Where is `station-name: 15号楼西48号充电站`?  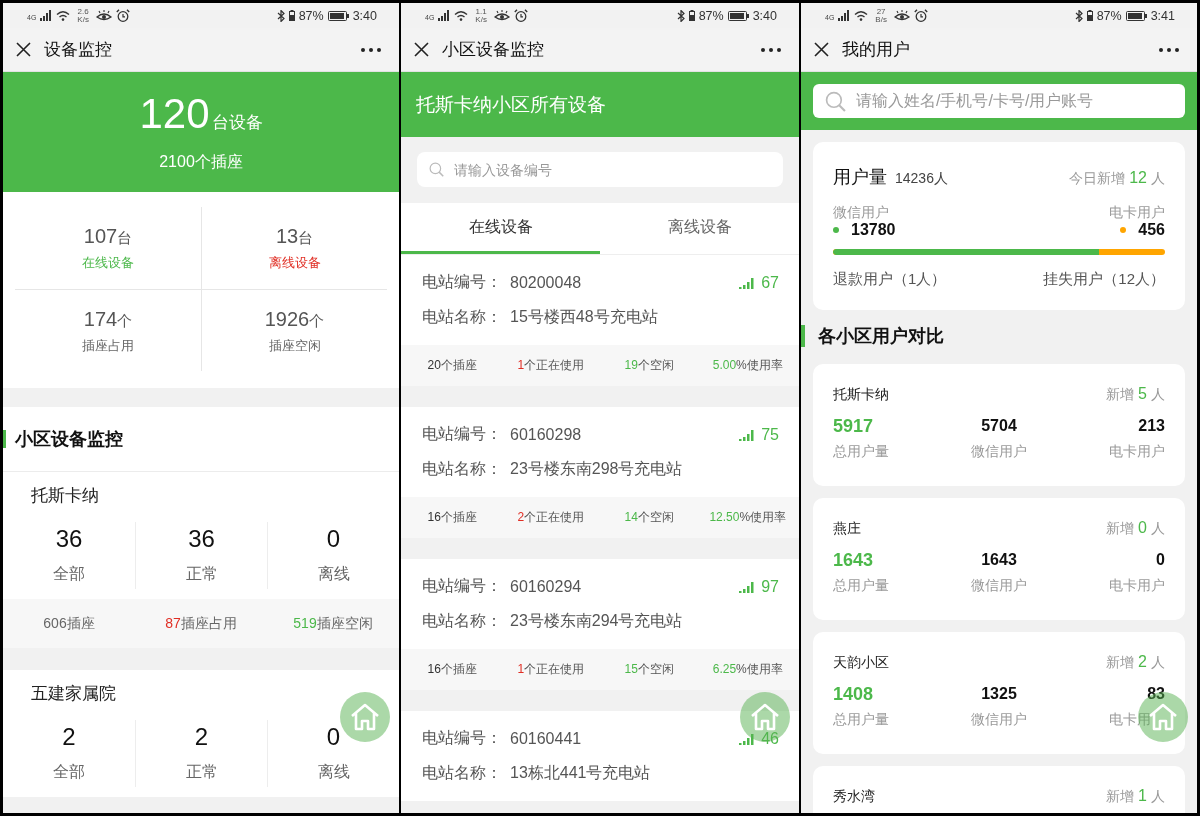 station-name: 15号楼西48号充电站 is located at coordinates (584, 317).